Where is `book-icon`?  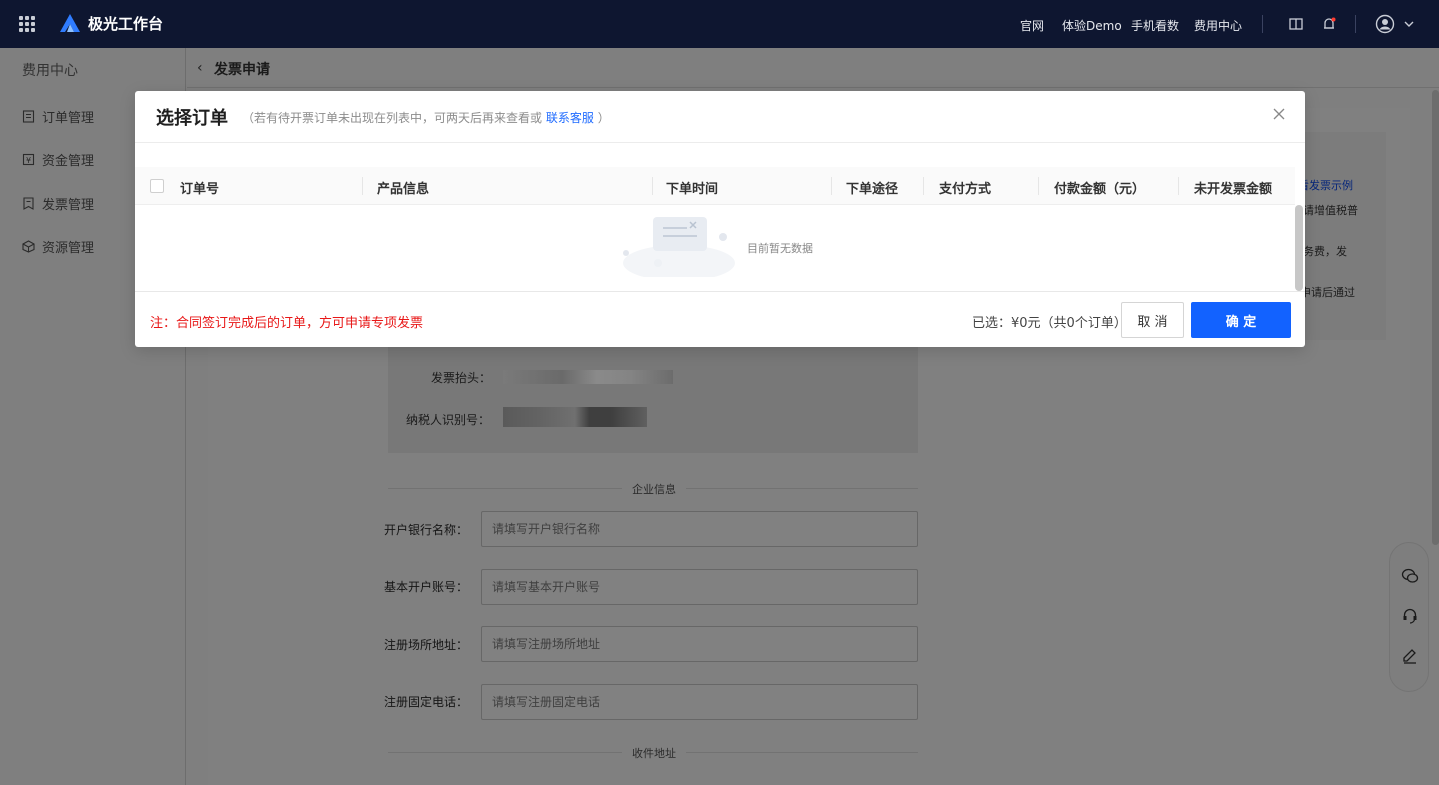 book-icon is located at coordinates (1296, 24).